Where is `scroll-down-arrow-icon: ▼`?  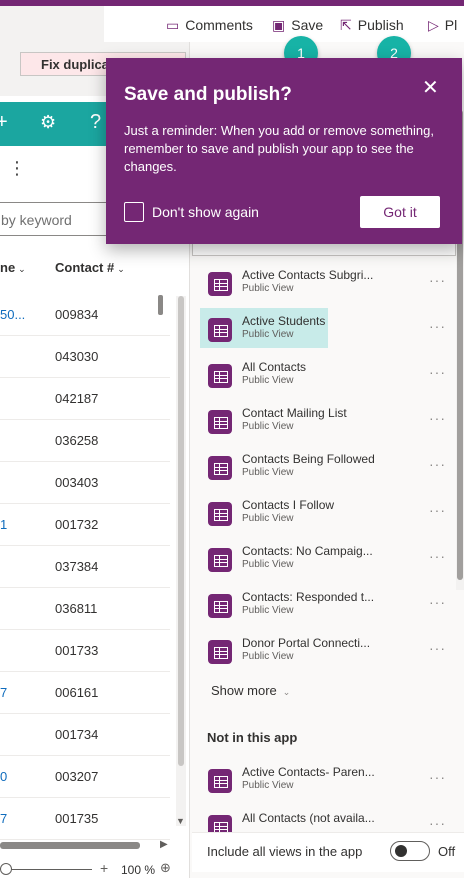 scroll-down-arrow-icon: ▼ is located at coordinates (180, 821).